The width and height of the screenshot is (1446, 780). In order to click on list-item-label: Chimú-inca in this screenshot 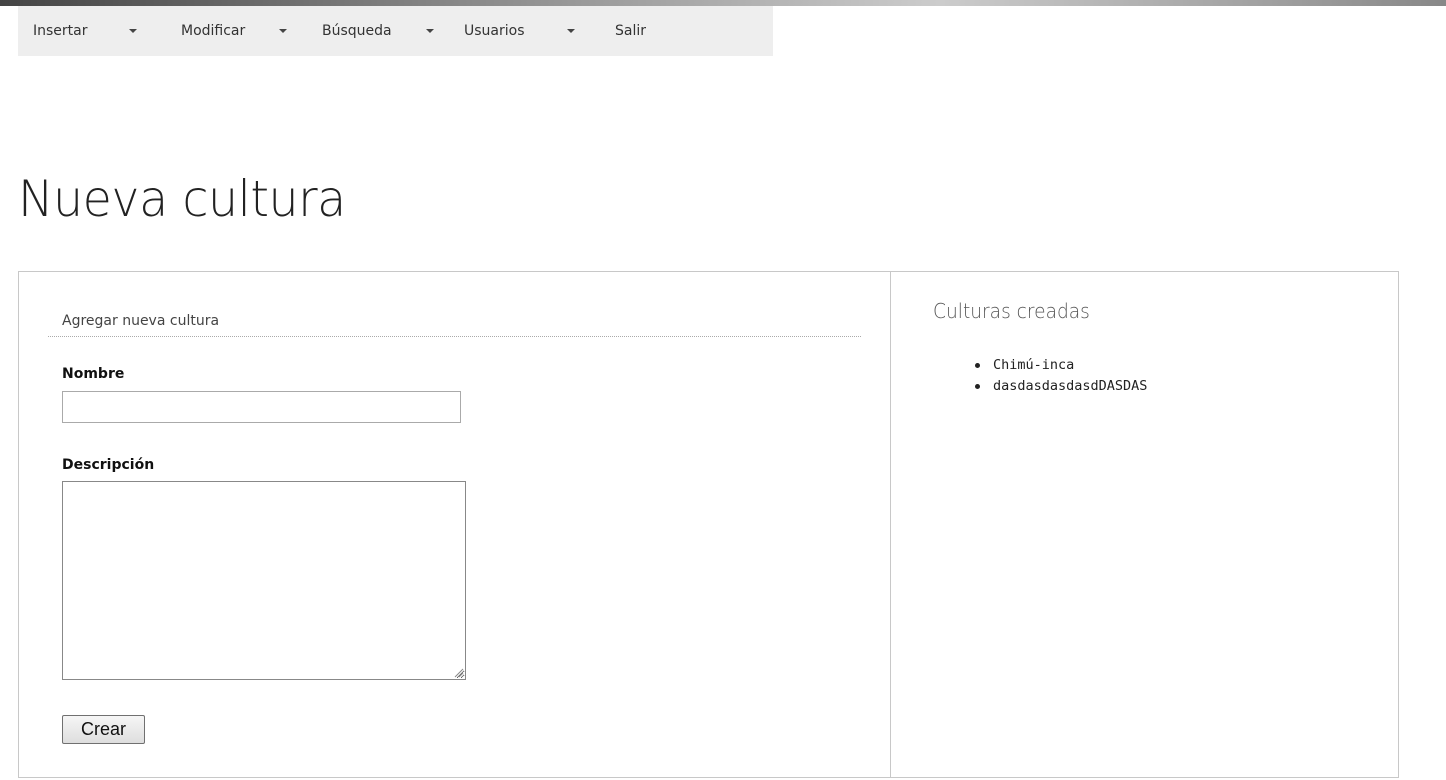, I will do `click(1034, 365)`.